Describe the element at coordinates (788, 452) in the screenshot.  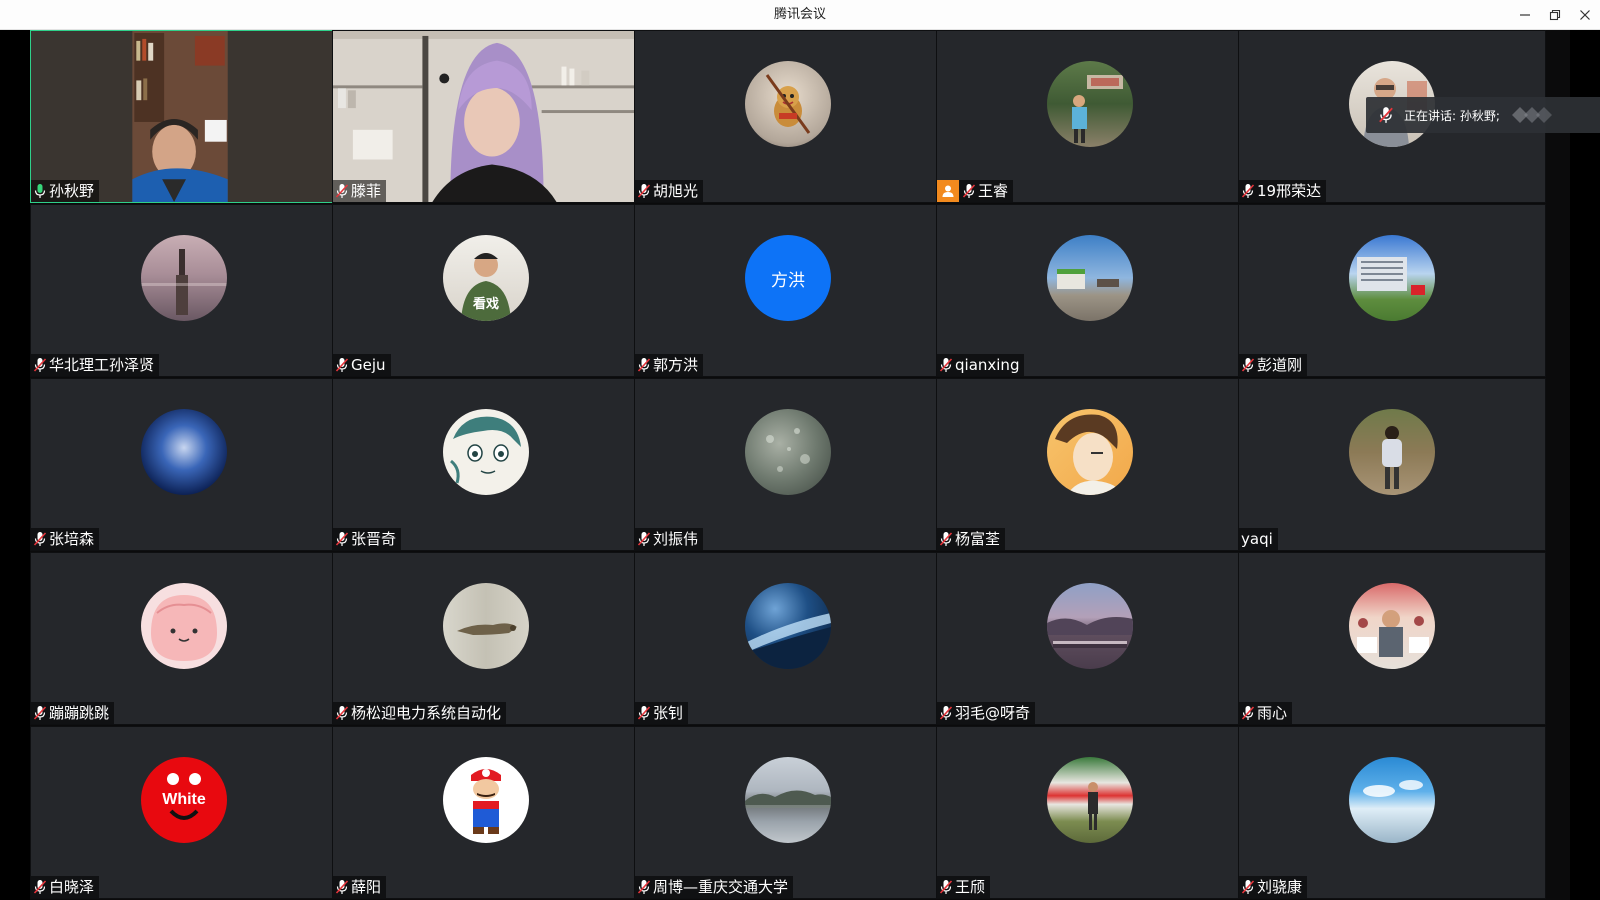
I see `raindrops-avatar` at that location.